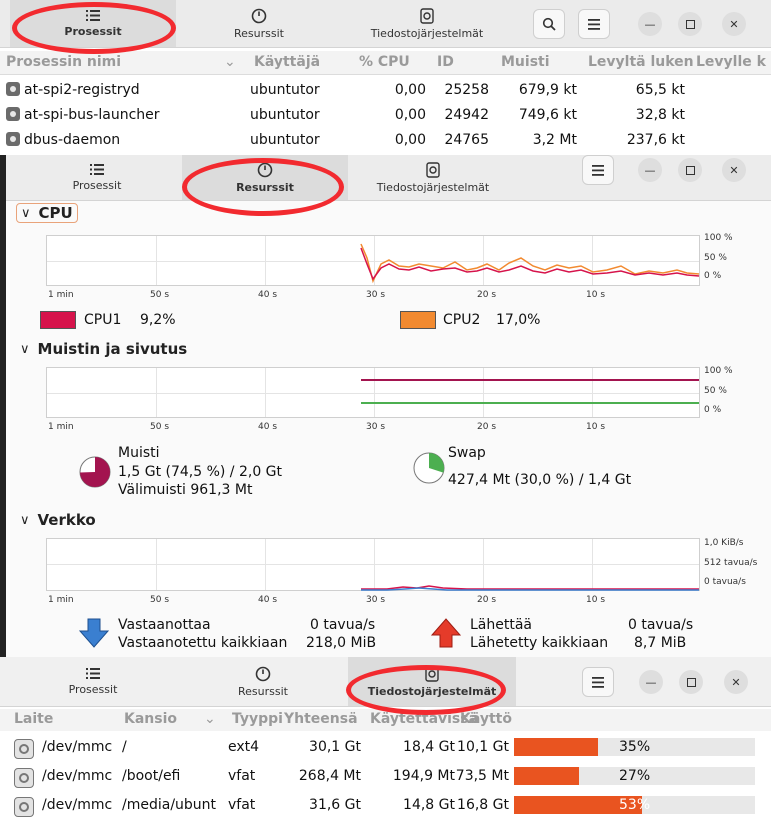 The height and width of the screenshot is (821, 771). I want to click on time-tick: 10 s, so click(596, 600).